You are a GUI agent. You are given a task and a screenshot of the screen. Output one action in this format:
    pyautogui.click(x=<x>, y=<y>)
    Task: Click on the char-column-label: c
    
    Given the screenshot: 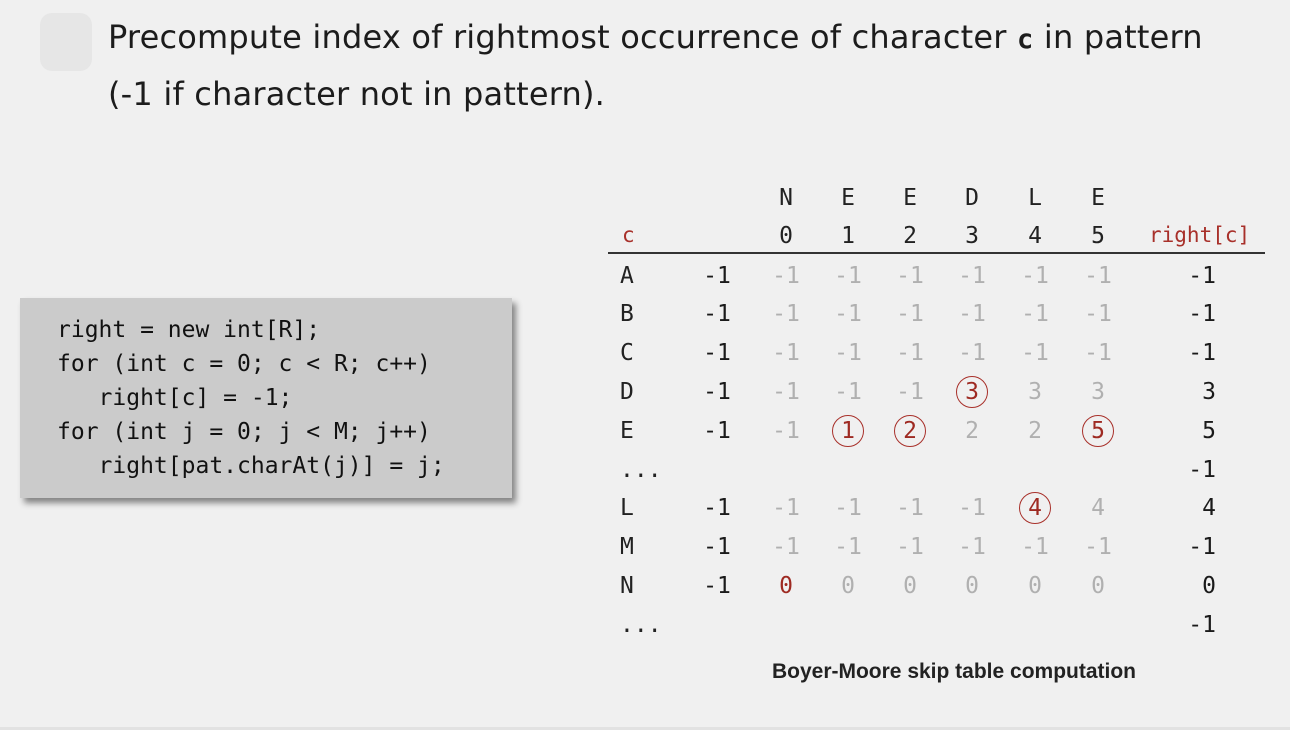 What is the action you would take?
    pyautogui.click(x=628, y=235)
    